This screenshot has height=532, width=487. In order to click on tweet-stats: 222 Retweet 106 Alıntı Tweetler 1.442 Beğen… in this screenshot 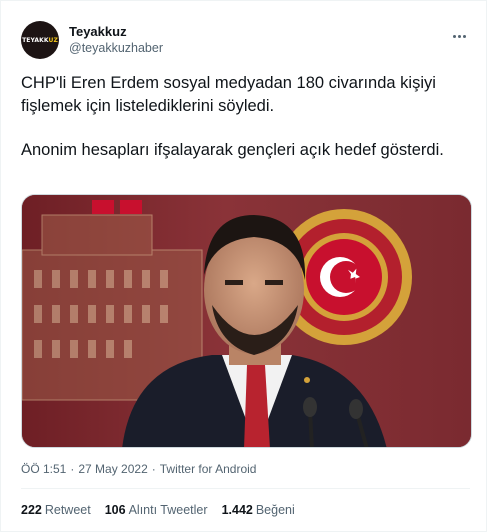, I will do `click(158, 510)`.